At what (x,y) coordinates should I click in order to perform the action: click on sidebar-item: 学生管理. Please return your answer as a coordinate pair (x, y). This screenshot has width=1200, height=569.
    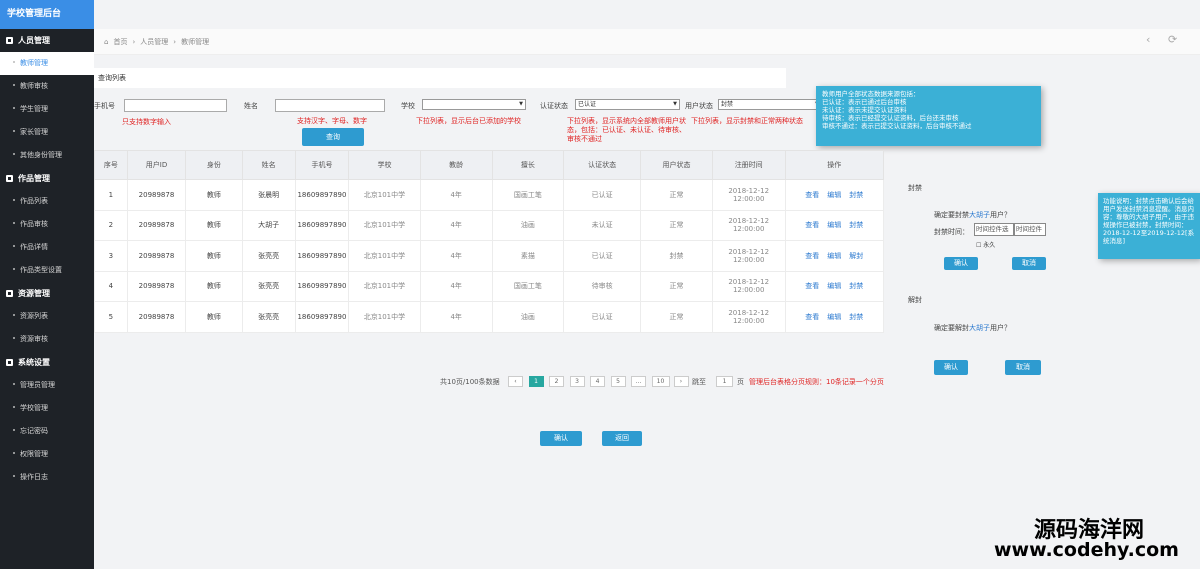
    Looking at the image, I should click on (47, 109).